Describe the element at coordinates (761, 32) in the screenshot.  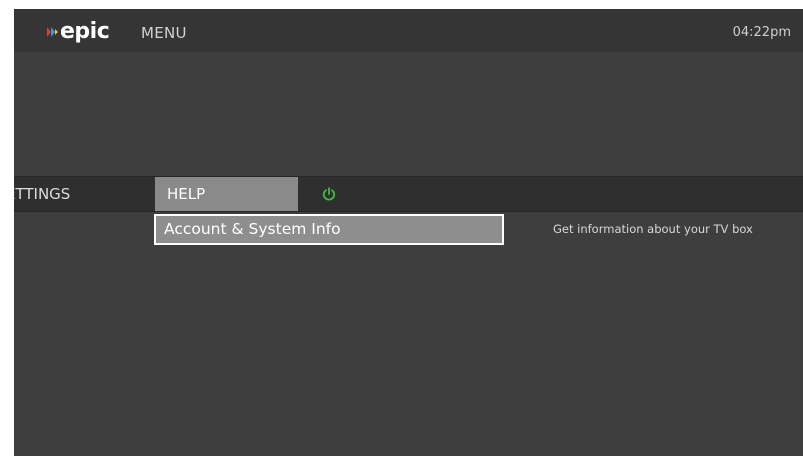
I see `clock: 04:22pm` at that location.